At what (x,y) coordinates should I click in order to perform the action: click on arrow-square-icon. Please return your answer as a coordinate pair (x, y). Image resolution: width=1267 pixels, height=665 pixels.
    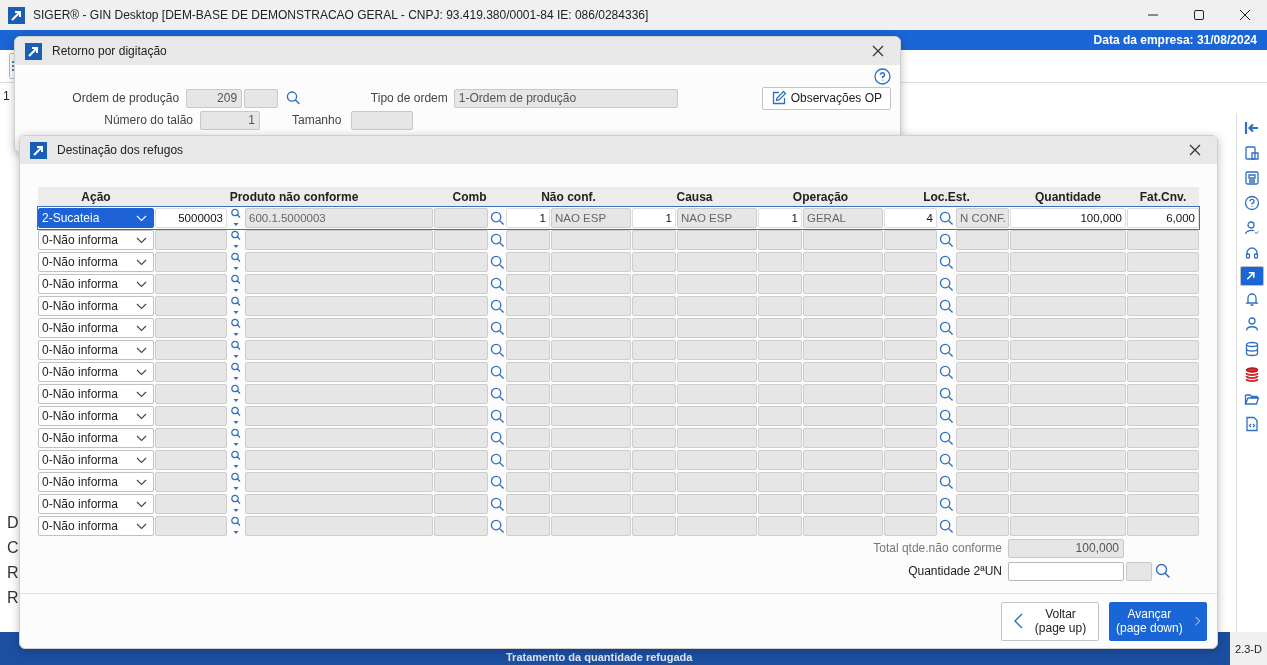
    Looking at the image, I should click on (1252, 276).